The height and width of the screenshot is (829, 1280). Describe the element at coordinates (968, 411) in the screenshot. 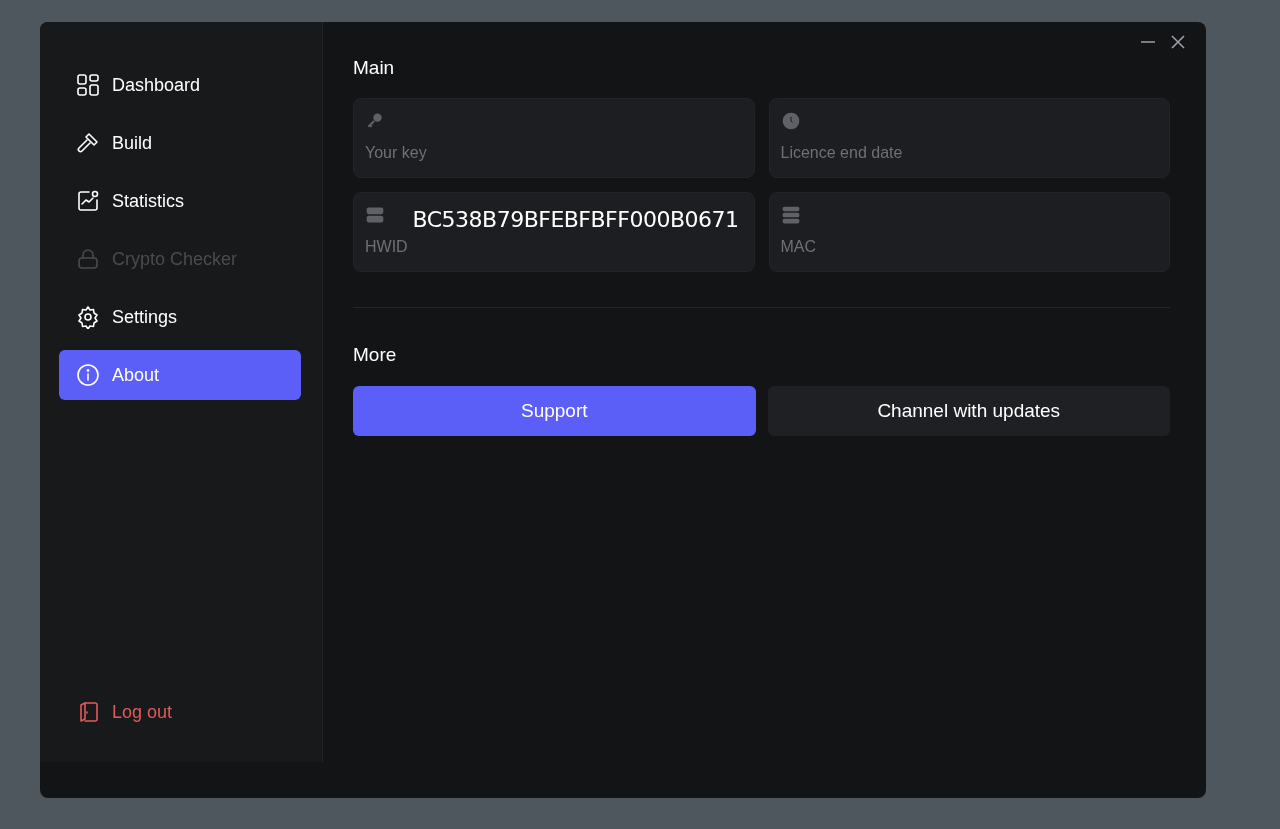

I see `channel-button: Channel with updates` at that location.